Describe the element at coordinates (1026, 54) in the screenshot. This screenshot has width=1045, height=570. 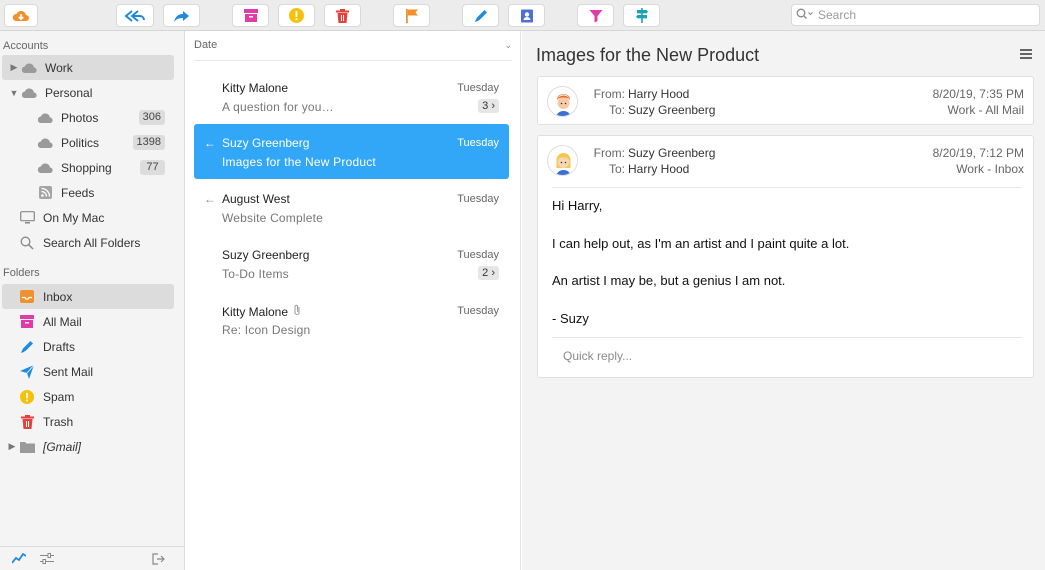
I see `hamburger-menu-icon` at that location.